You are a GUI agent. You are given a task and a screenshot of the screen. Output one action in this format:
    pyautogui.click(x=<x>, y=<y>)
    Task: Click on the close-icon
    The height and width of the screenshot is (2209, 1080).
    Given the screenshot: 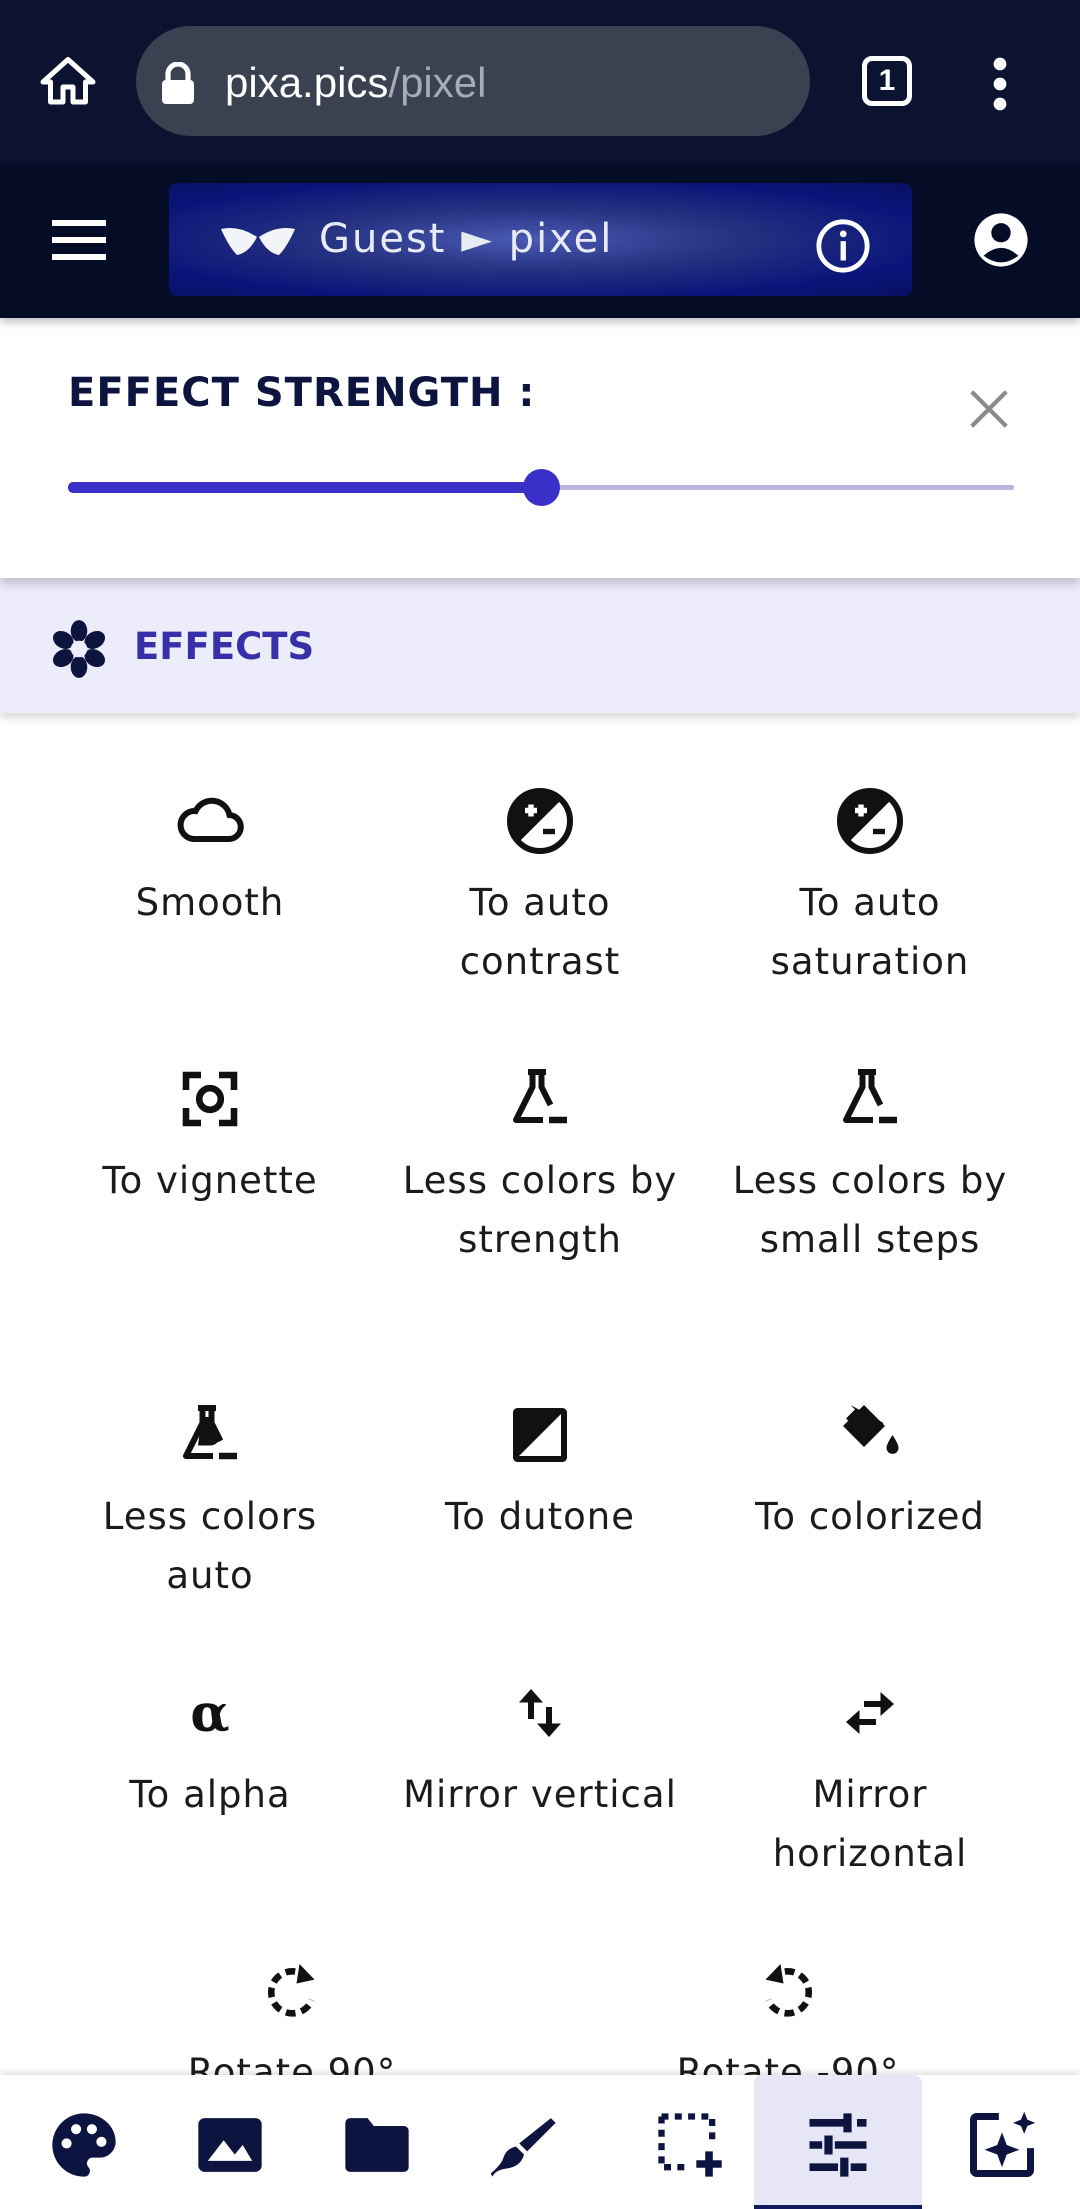 What is the action you would take?
    pyautogui.click(x=989, y=409)
    